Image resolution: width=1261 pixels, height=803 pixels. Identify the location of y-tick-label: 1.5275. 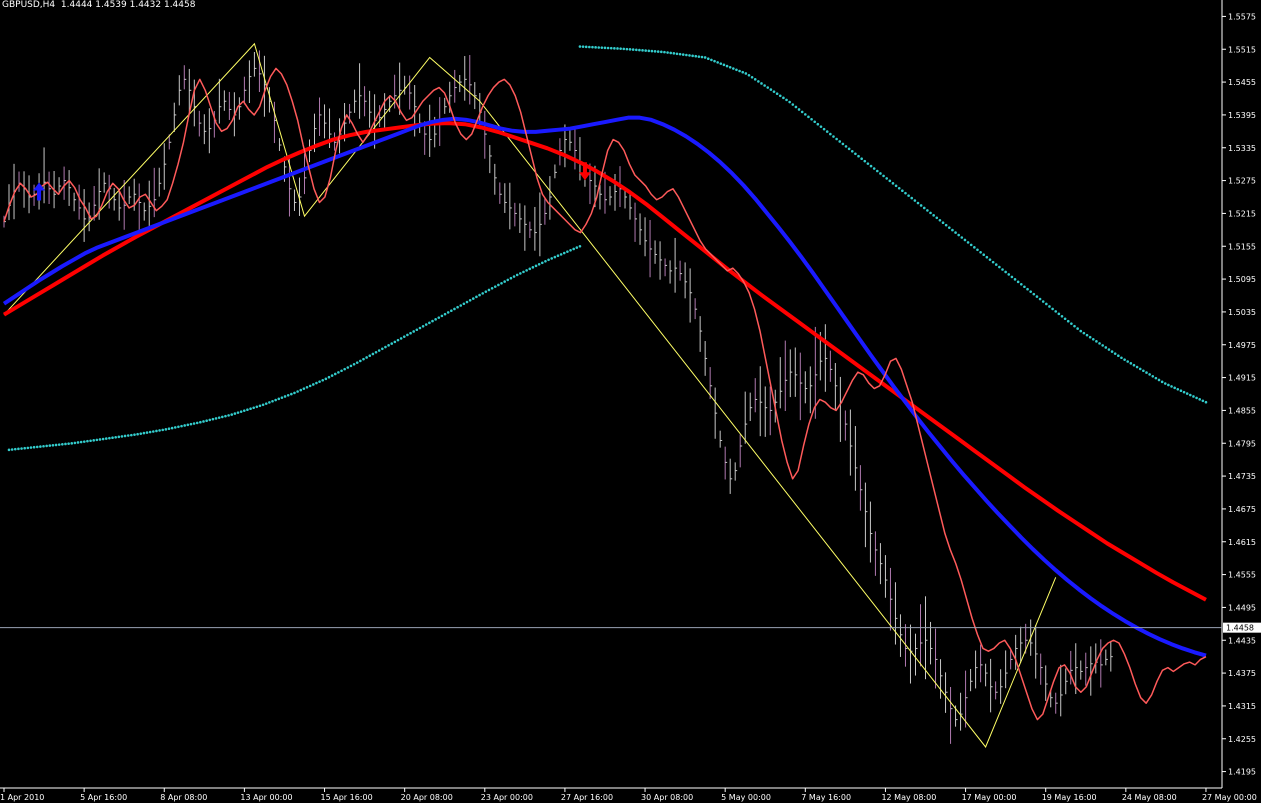
(1242, 181).